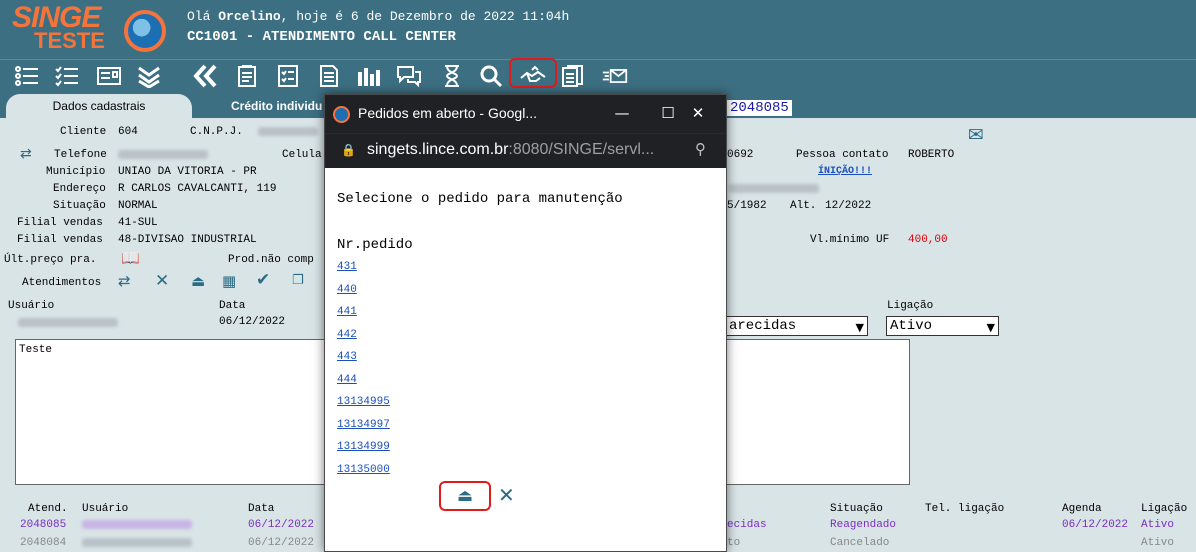 Image resolution: width=1196 pixels, height=552 pixels. What do you see at coordinates (452, 76) in the screenshot?
I see `hourglass-icon` at bounding box center [452, 76].